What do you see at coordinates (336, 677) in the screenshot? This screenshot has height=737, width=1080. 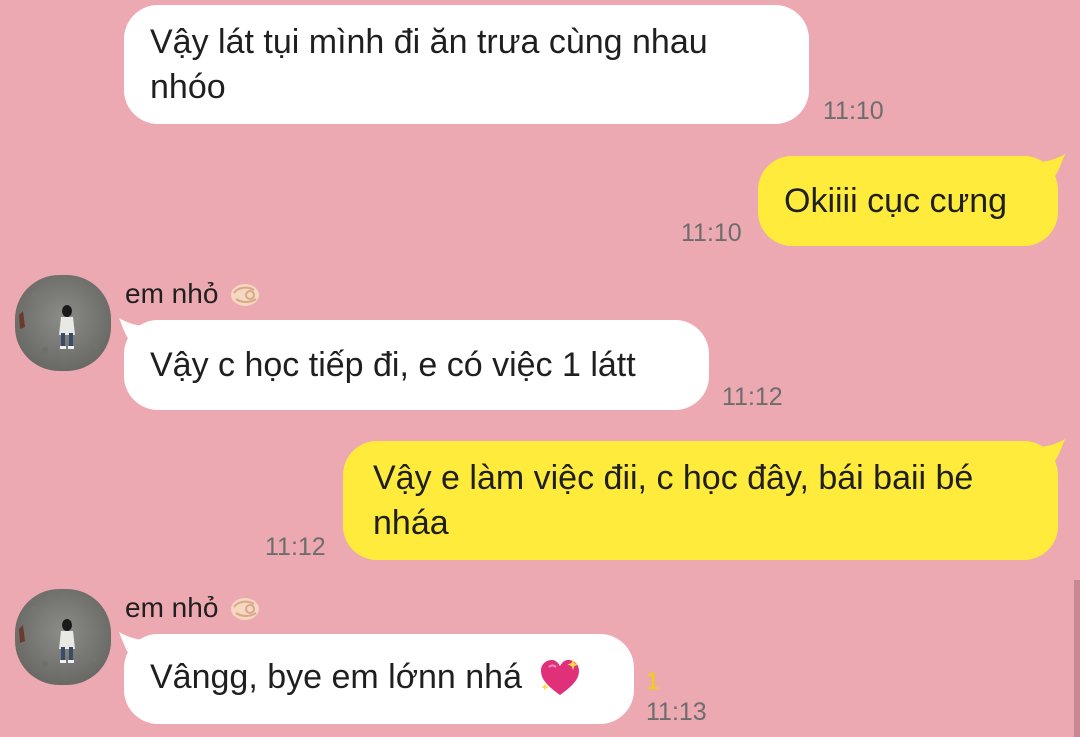 I see `message-text-content: Vângg, bye em lớnn nhá` at bounding box center [336, 677].